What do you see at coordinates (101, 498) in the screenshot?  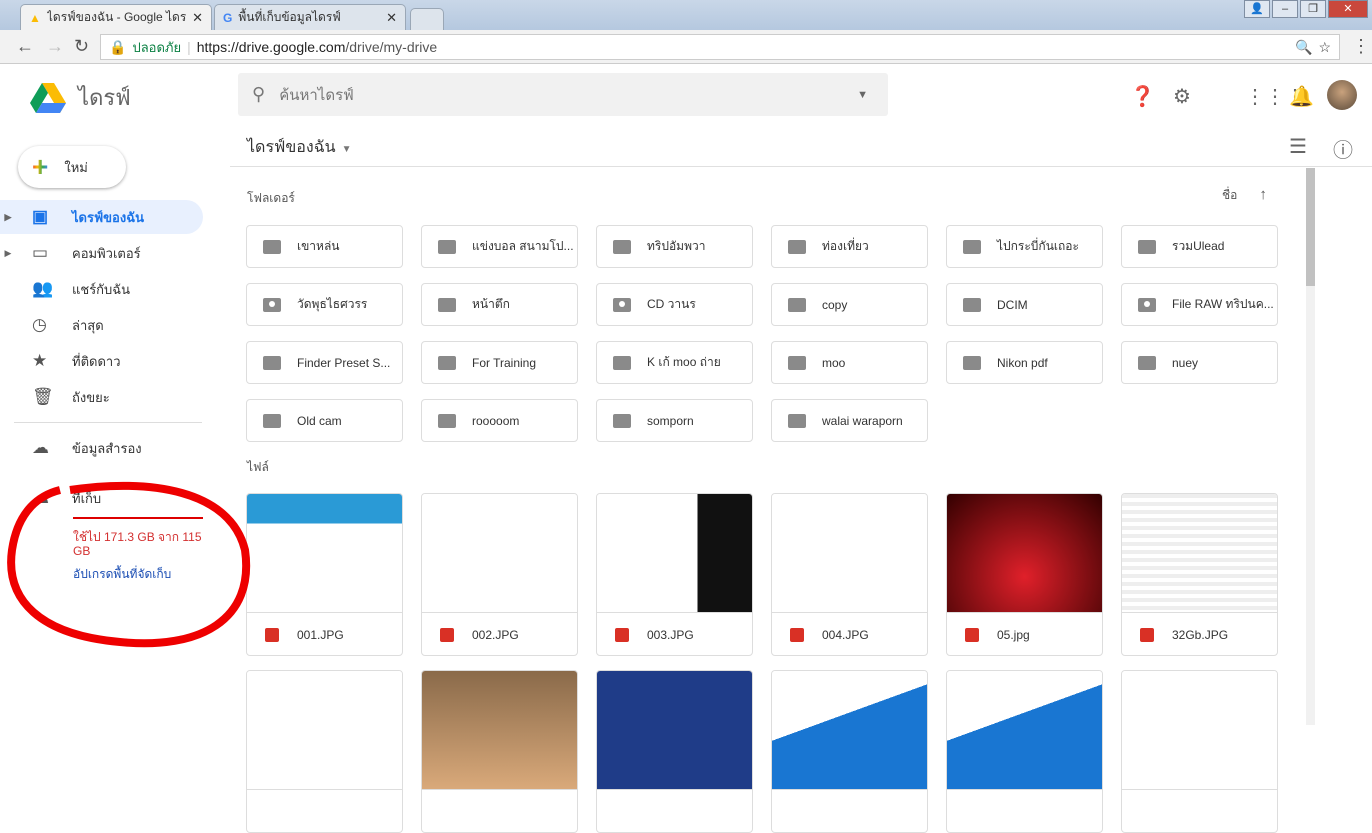 I see `sidebar-item-storage: ☁ ที่เก็บ` at bounding box center [101, 498].